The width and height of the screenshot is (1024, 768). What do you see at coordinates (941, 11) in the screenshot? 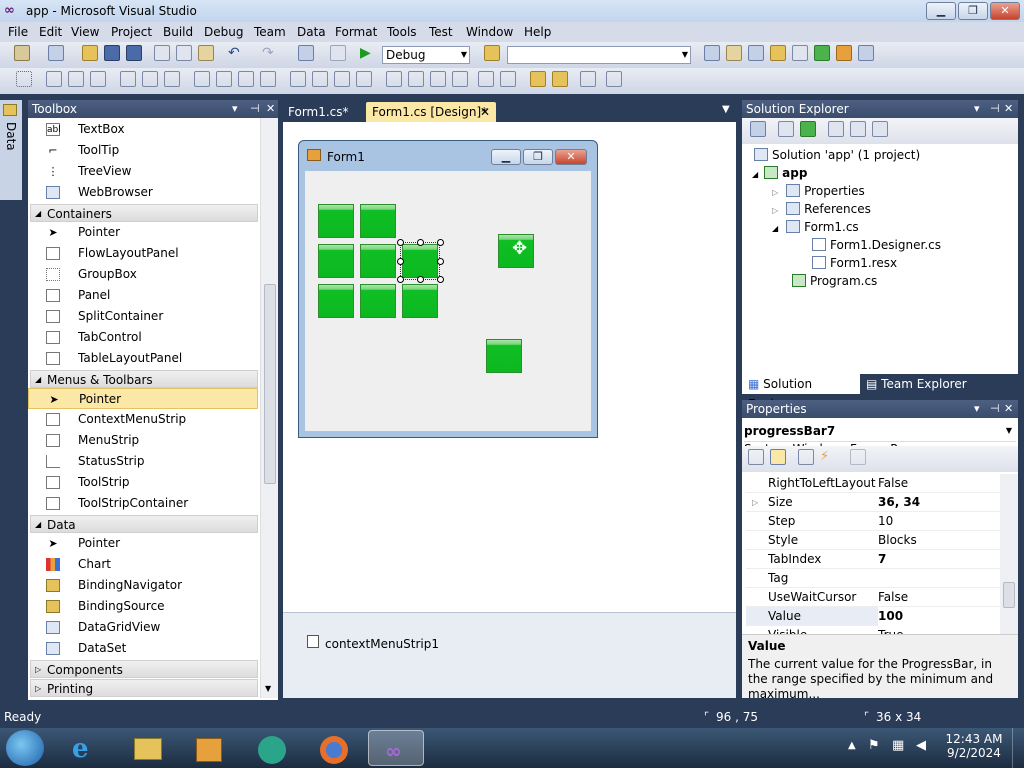
I see `minimize-button: ▁` at bounding box center [941, 11].